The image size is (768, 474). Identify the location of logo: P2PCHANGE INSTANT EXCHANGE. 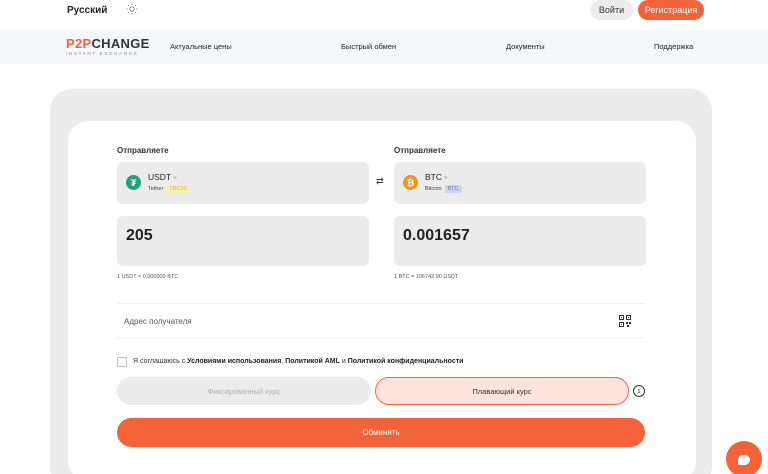
(108, 46).